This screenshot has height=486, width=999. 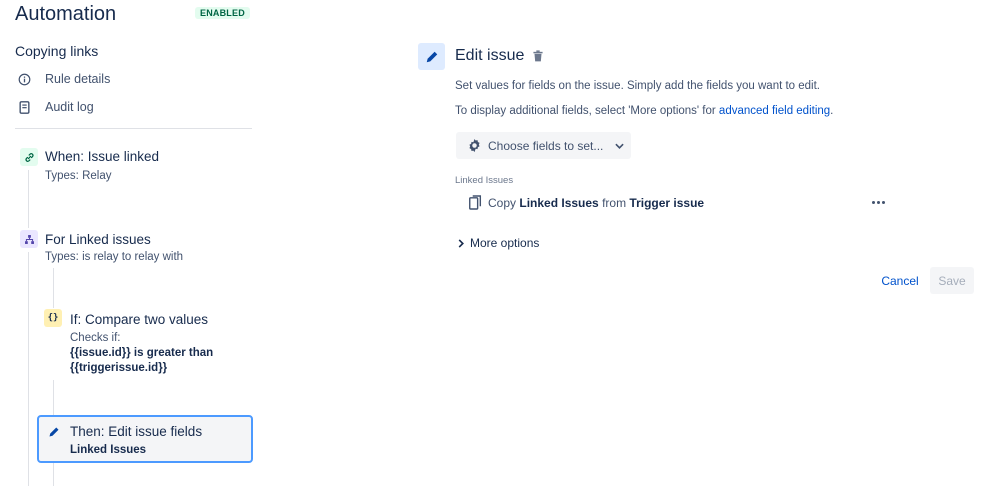 What do you see at coordinates (142, 353) in the screenshot?
I see `condition-expression: {{issue.id}} is greater than` at bounding box center [142, 353].